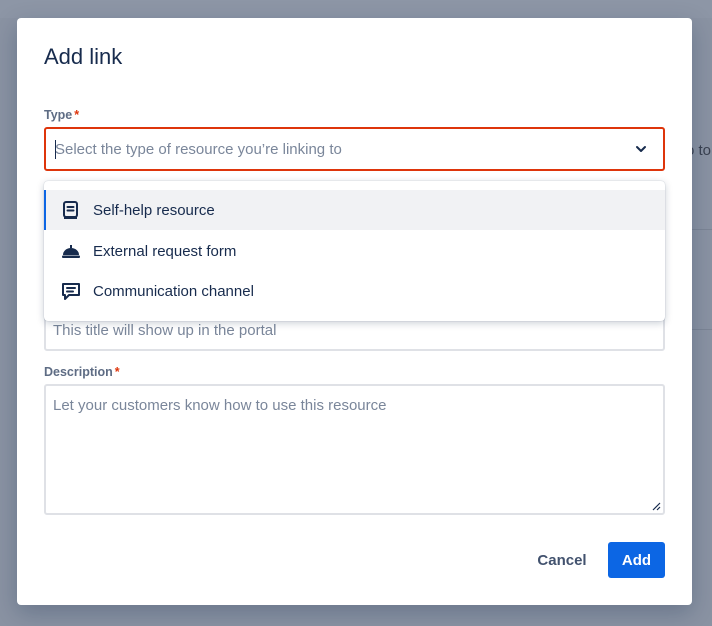 This screenshot has width=712, height=626. What do you see at coordinates (641, 149) in the screenshot?
I see `chevron-down-icon` at bounding box center [641, 149].